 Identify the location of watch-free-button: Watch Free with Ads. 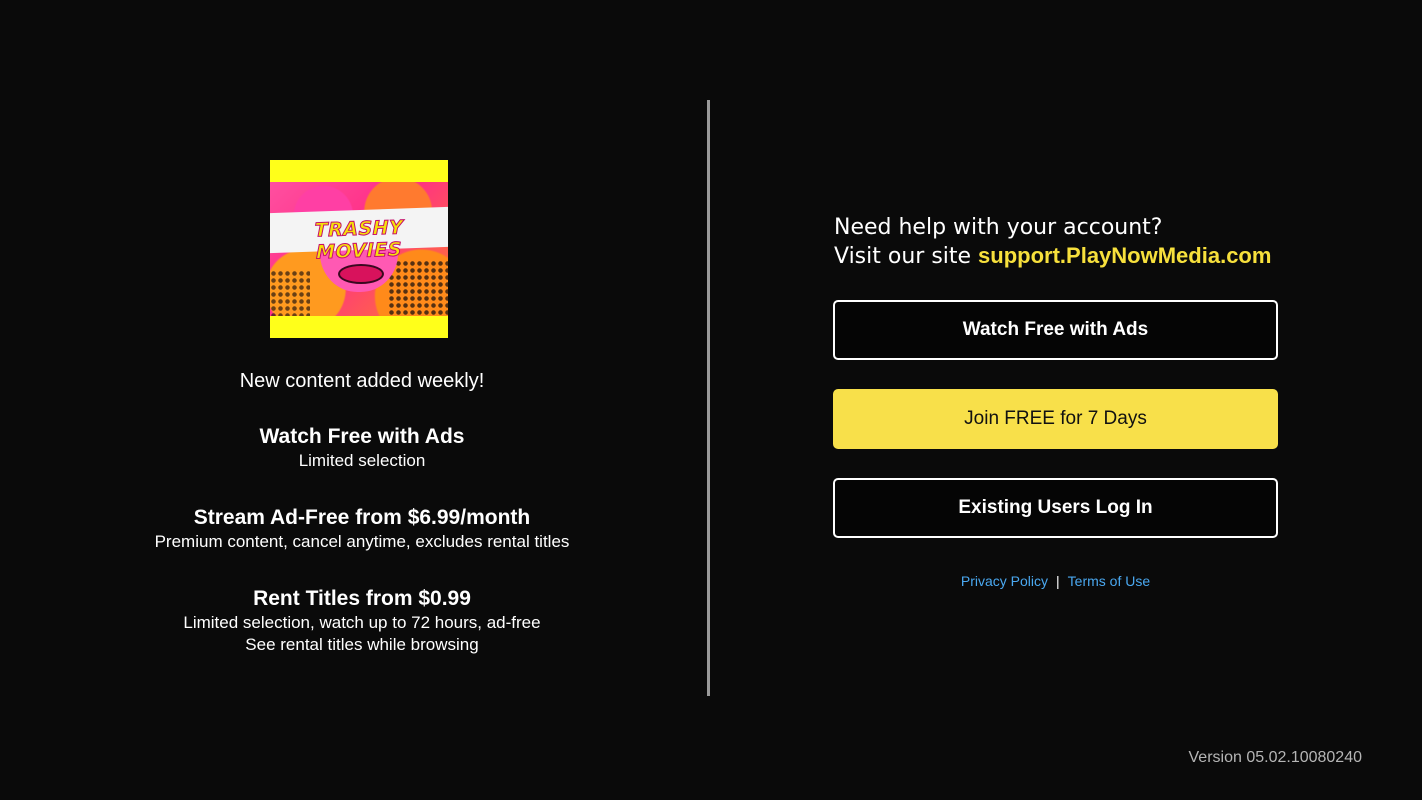
(1055, 330).